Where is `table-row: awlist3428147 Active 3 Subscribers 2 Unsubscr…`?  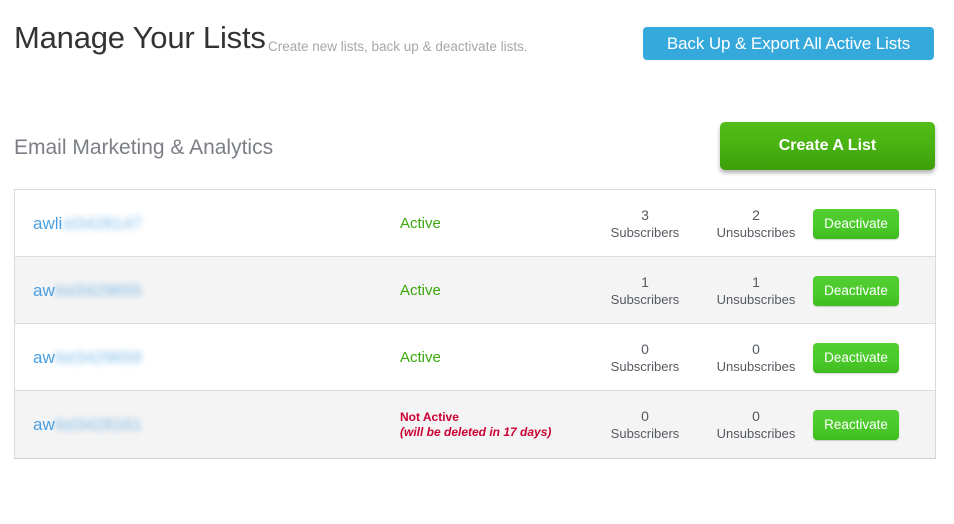
table-row: awlist3428147 Active 3 Subscribers 2 Unsubscr… is located at coordinates (475, 223).